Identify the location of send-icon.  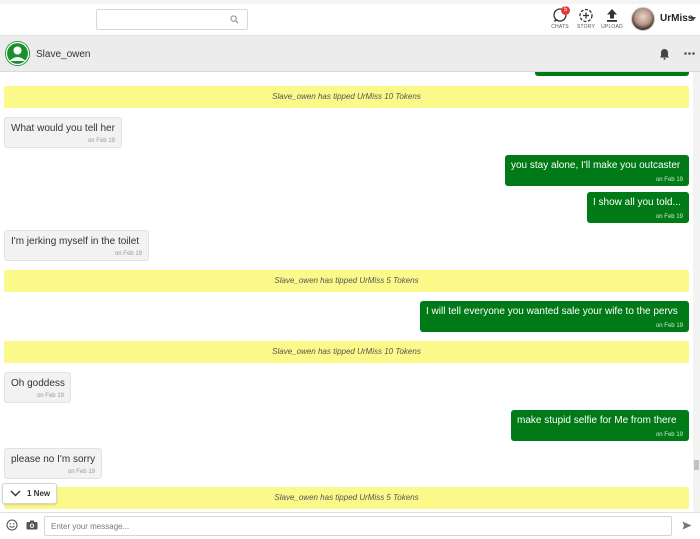
(687, 525).